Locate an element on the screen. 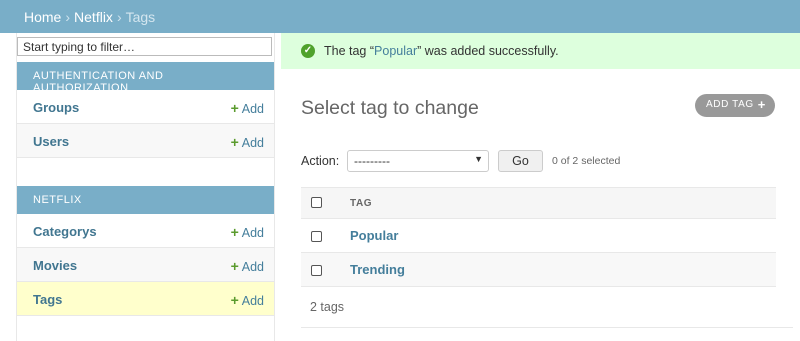  tag-cell: Popular is located at coordinates (563, 235).